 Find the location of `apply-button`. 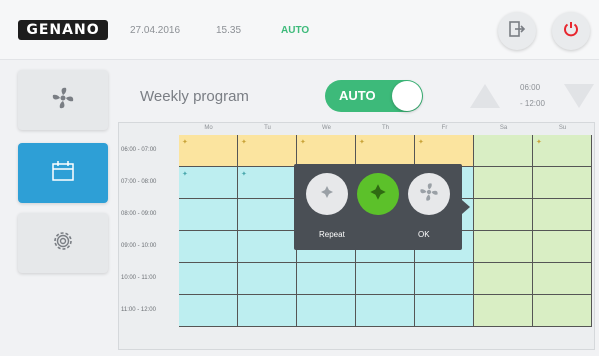

apply-button is located at coordinates (378, 194).